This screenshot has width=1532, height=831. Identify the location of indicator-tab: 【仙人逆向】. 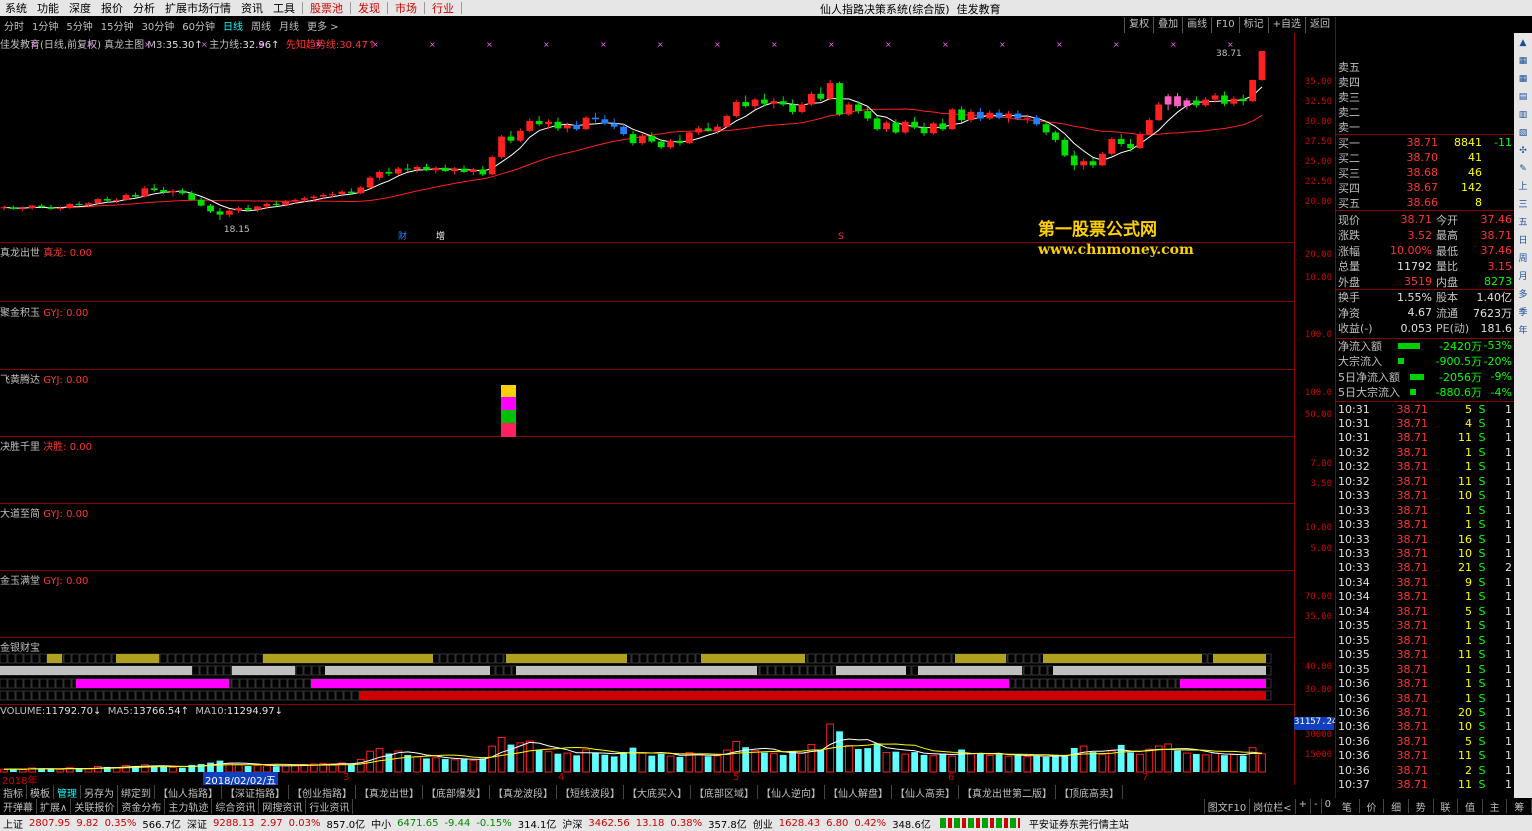
(791, 792).